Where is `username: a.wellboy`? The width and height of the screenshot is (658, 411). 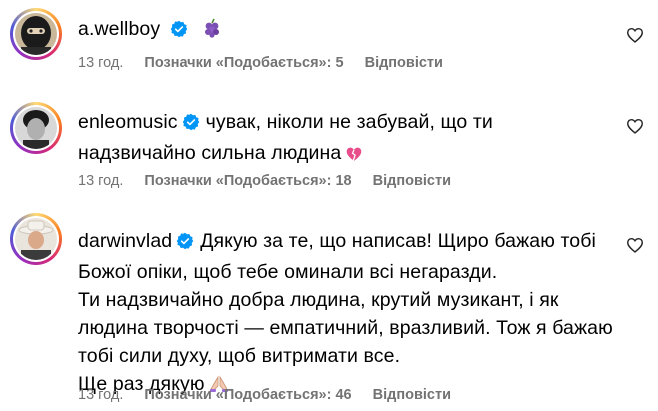
username: a.wellboy is located at coordinates (119, 29).